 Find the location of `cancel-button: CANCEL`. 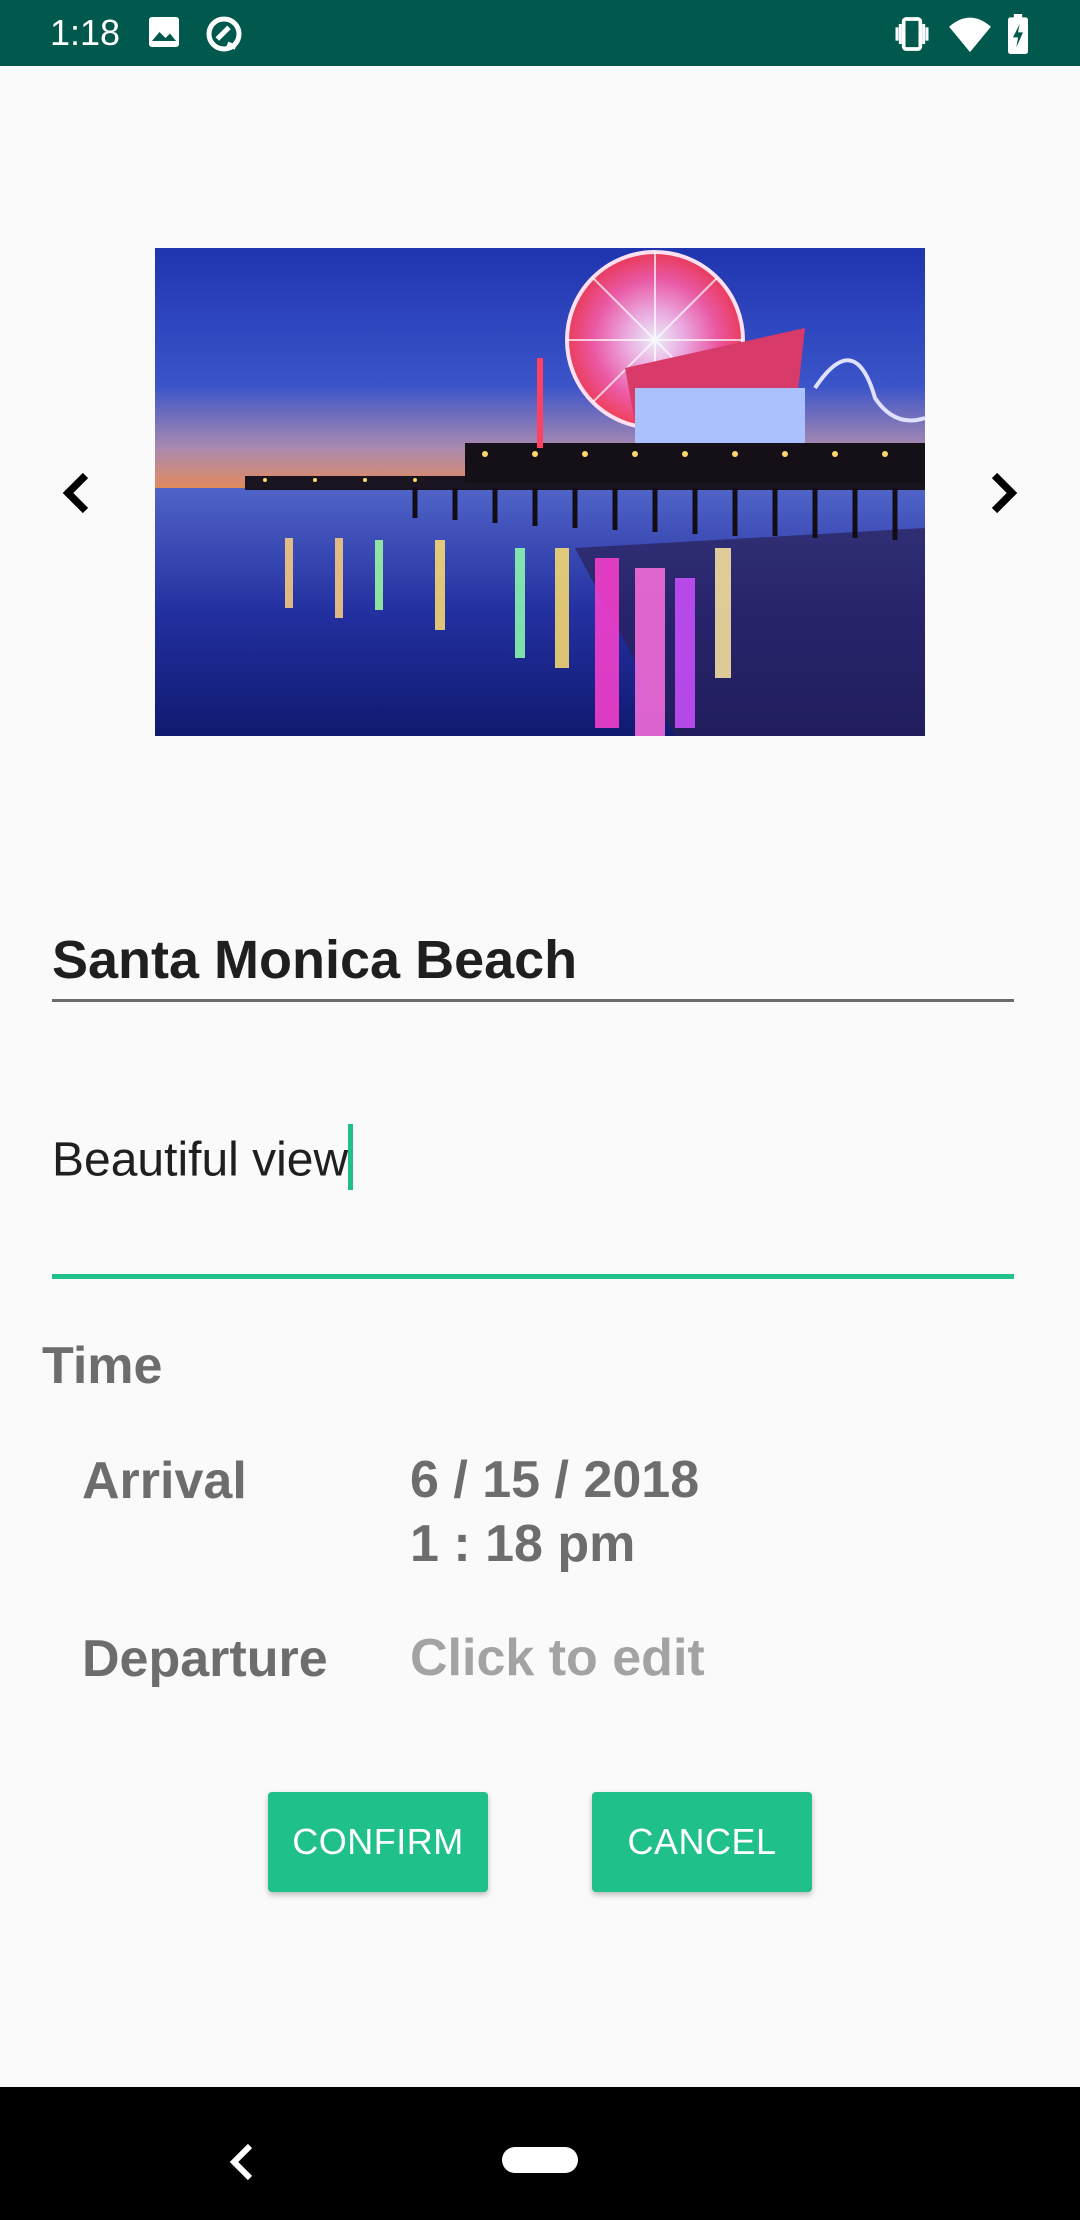

cancel-button: CANCEL is located at coordinates (702, 1842).